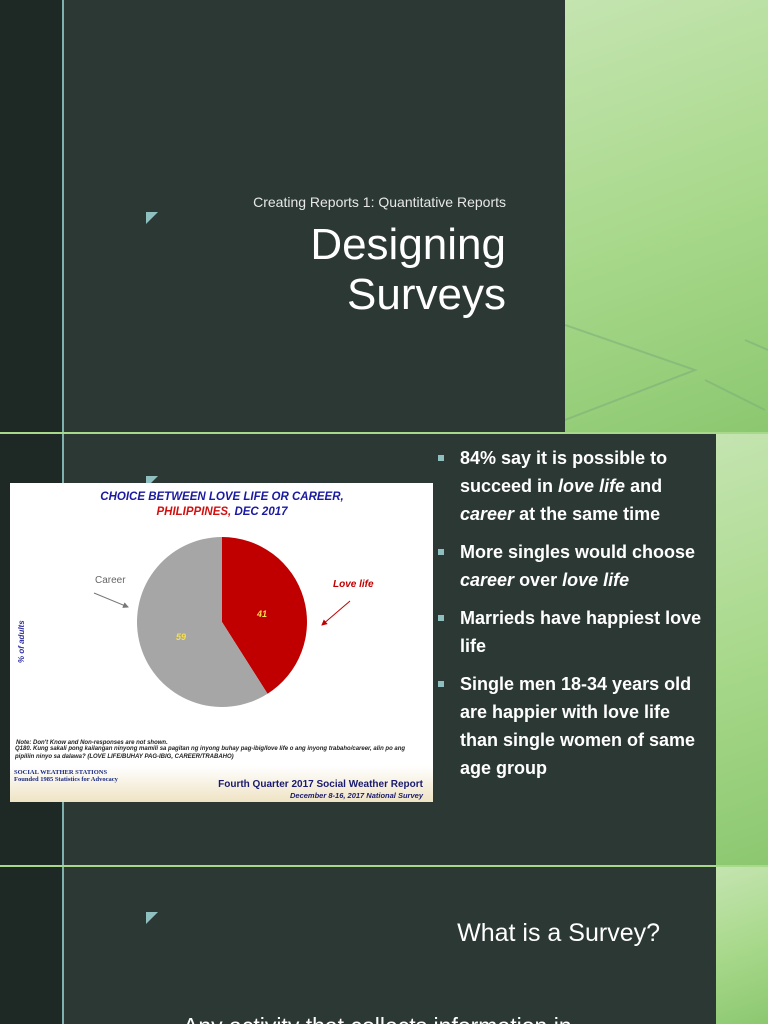 The height and width of the screenshot is (1024, 768). I want to click on slide-title: Designing Surveys, so click(408, 269).